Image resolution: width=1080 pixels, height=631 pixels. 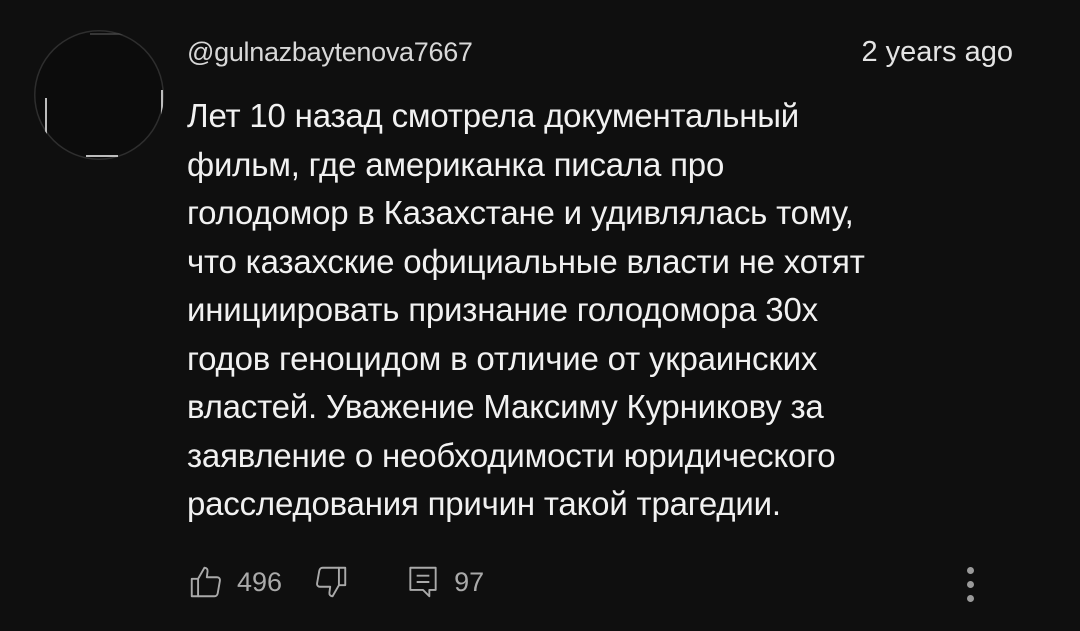 I want to click on dislike-button, so click(x=331, y=582).